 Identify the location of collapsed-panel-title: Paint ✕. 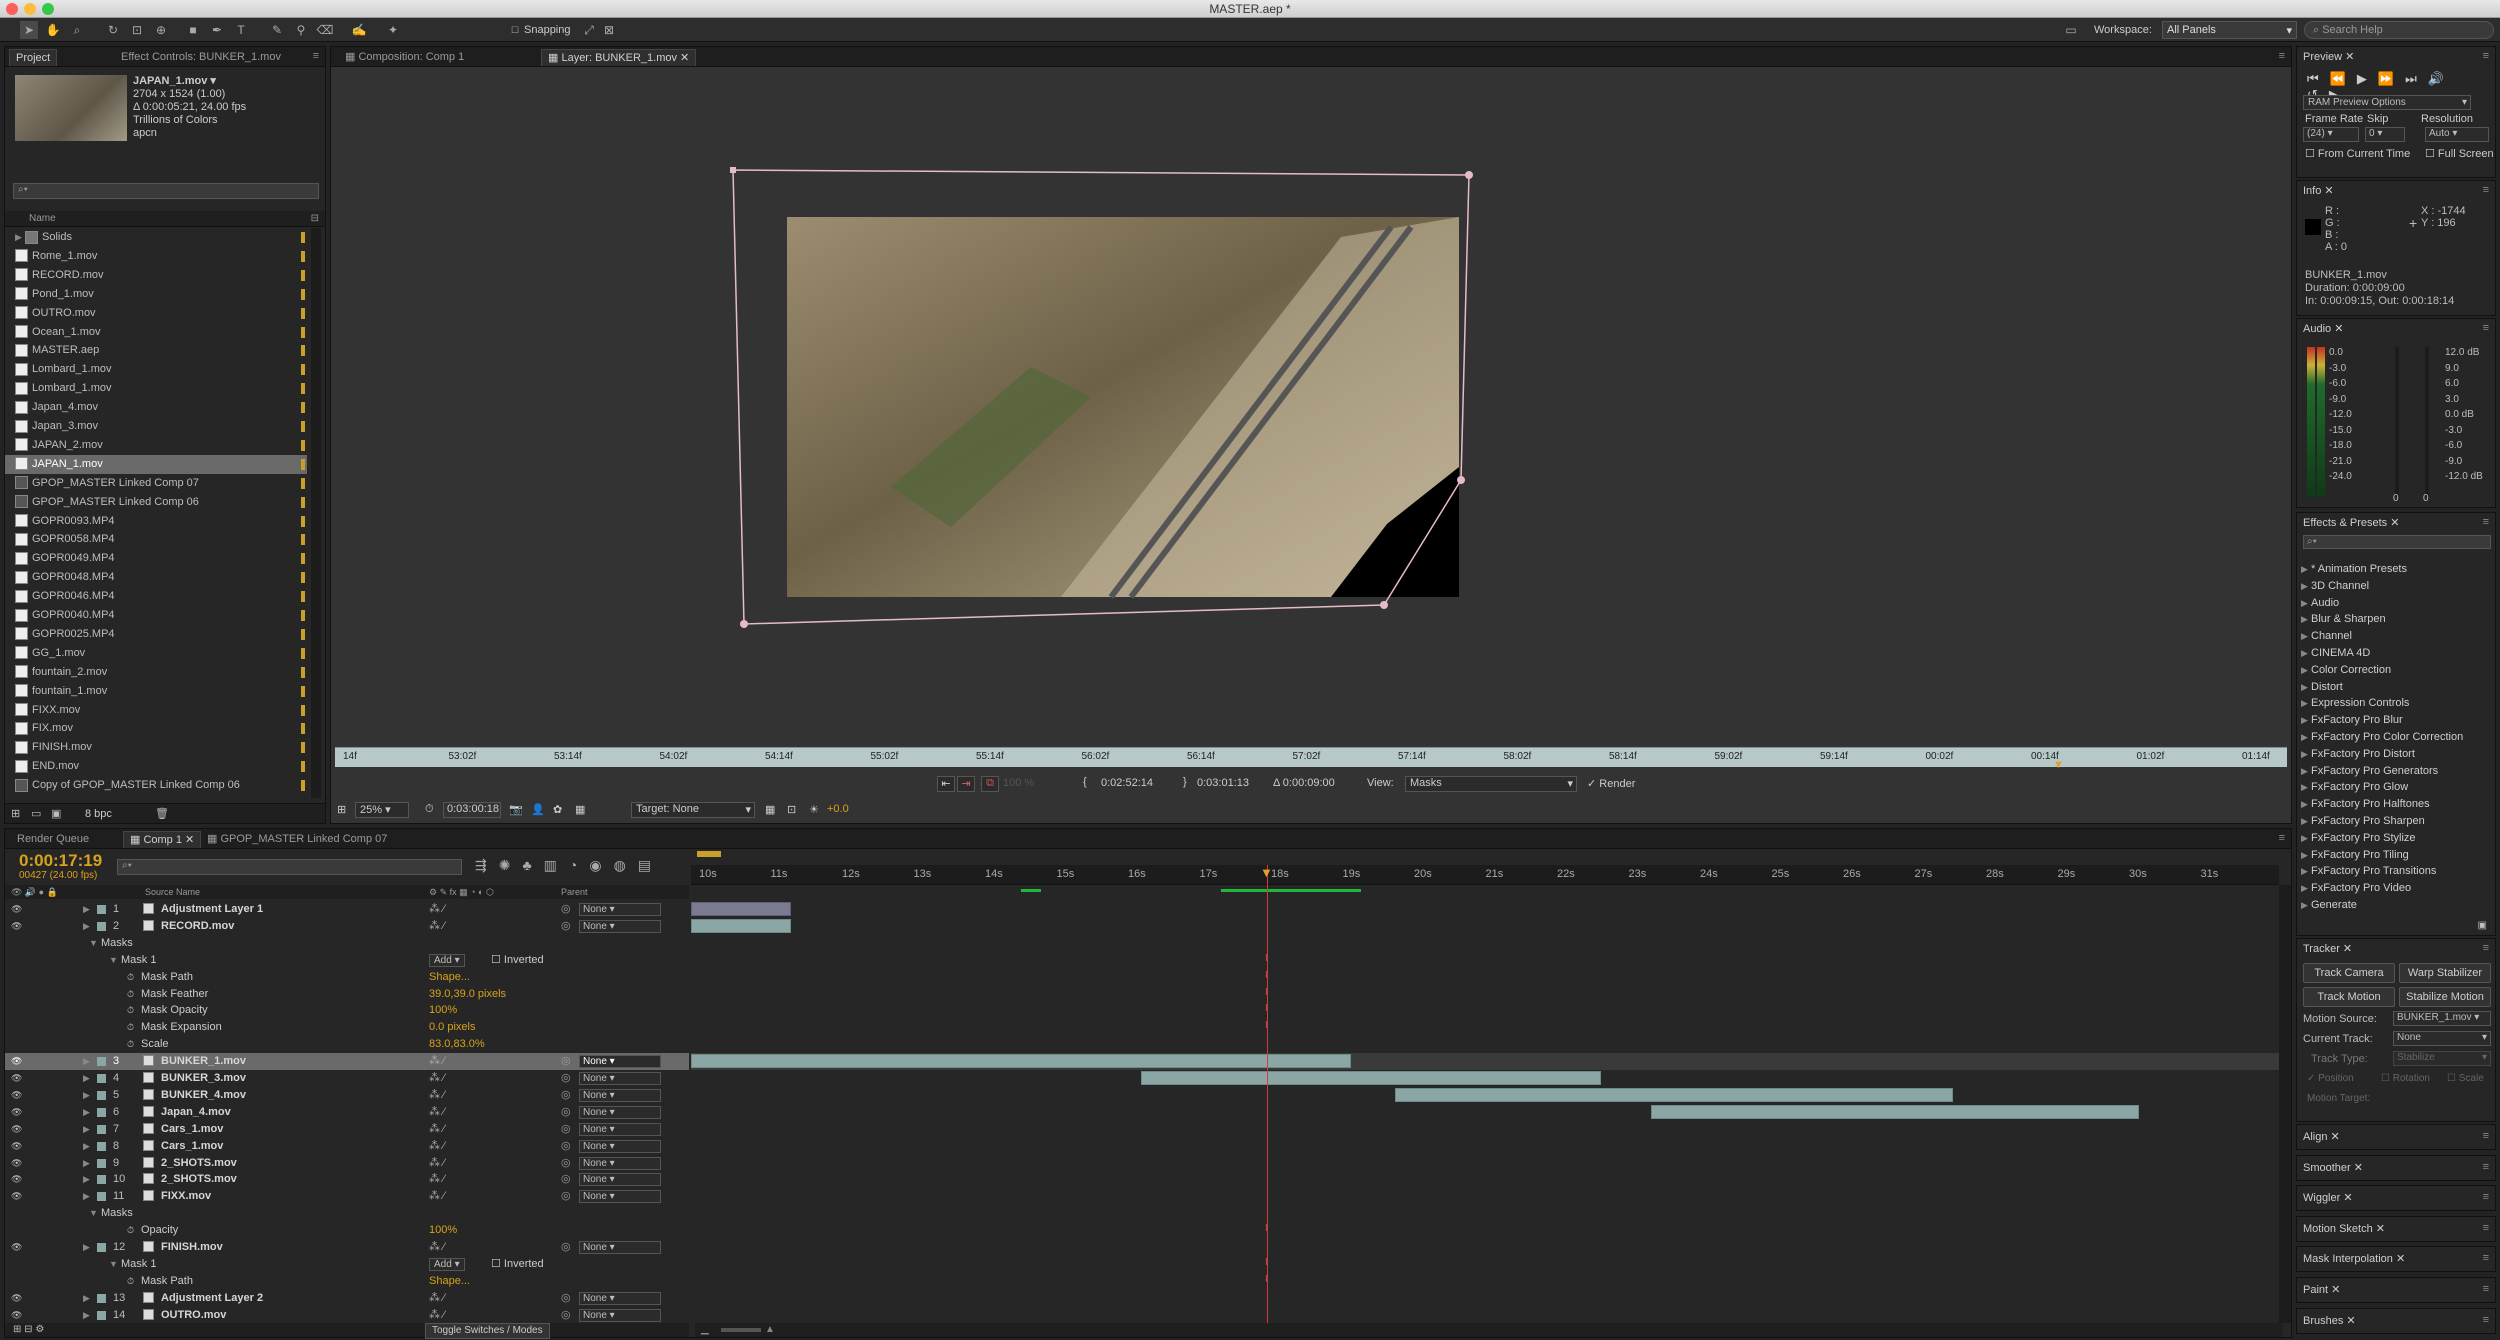
(2321, 1290).